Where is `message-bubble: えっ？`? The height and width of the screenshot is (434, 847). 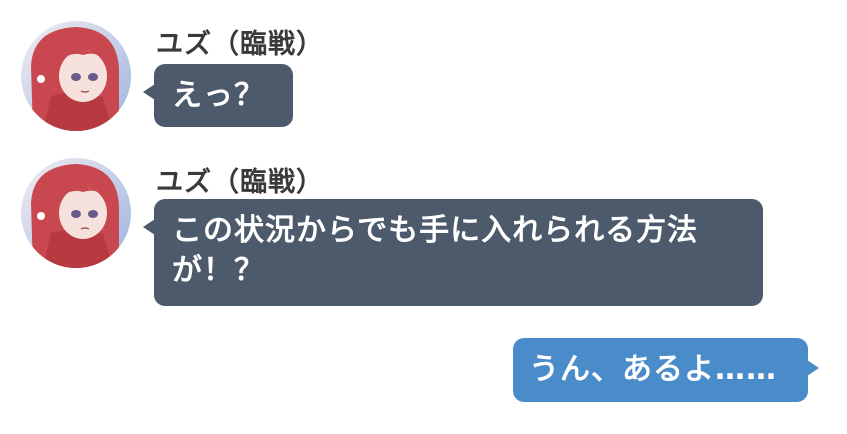
message-bubble: えっ？ is located at coordinates (218, 95).